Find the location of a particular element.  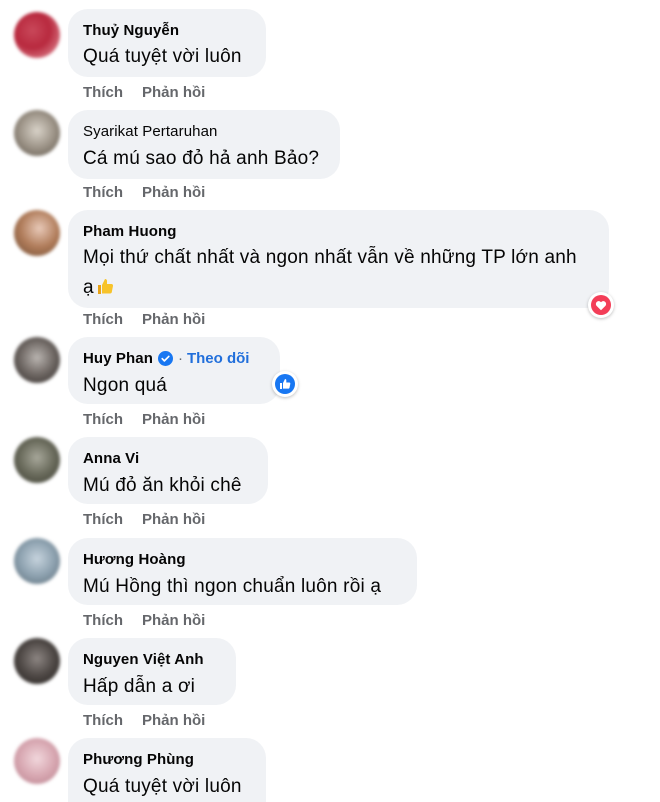

like-reaction-icon is located at coordinates (285, 384).